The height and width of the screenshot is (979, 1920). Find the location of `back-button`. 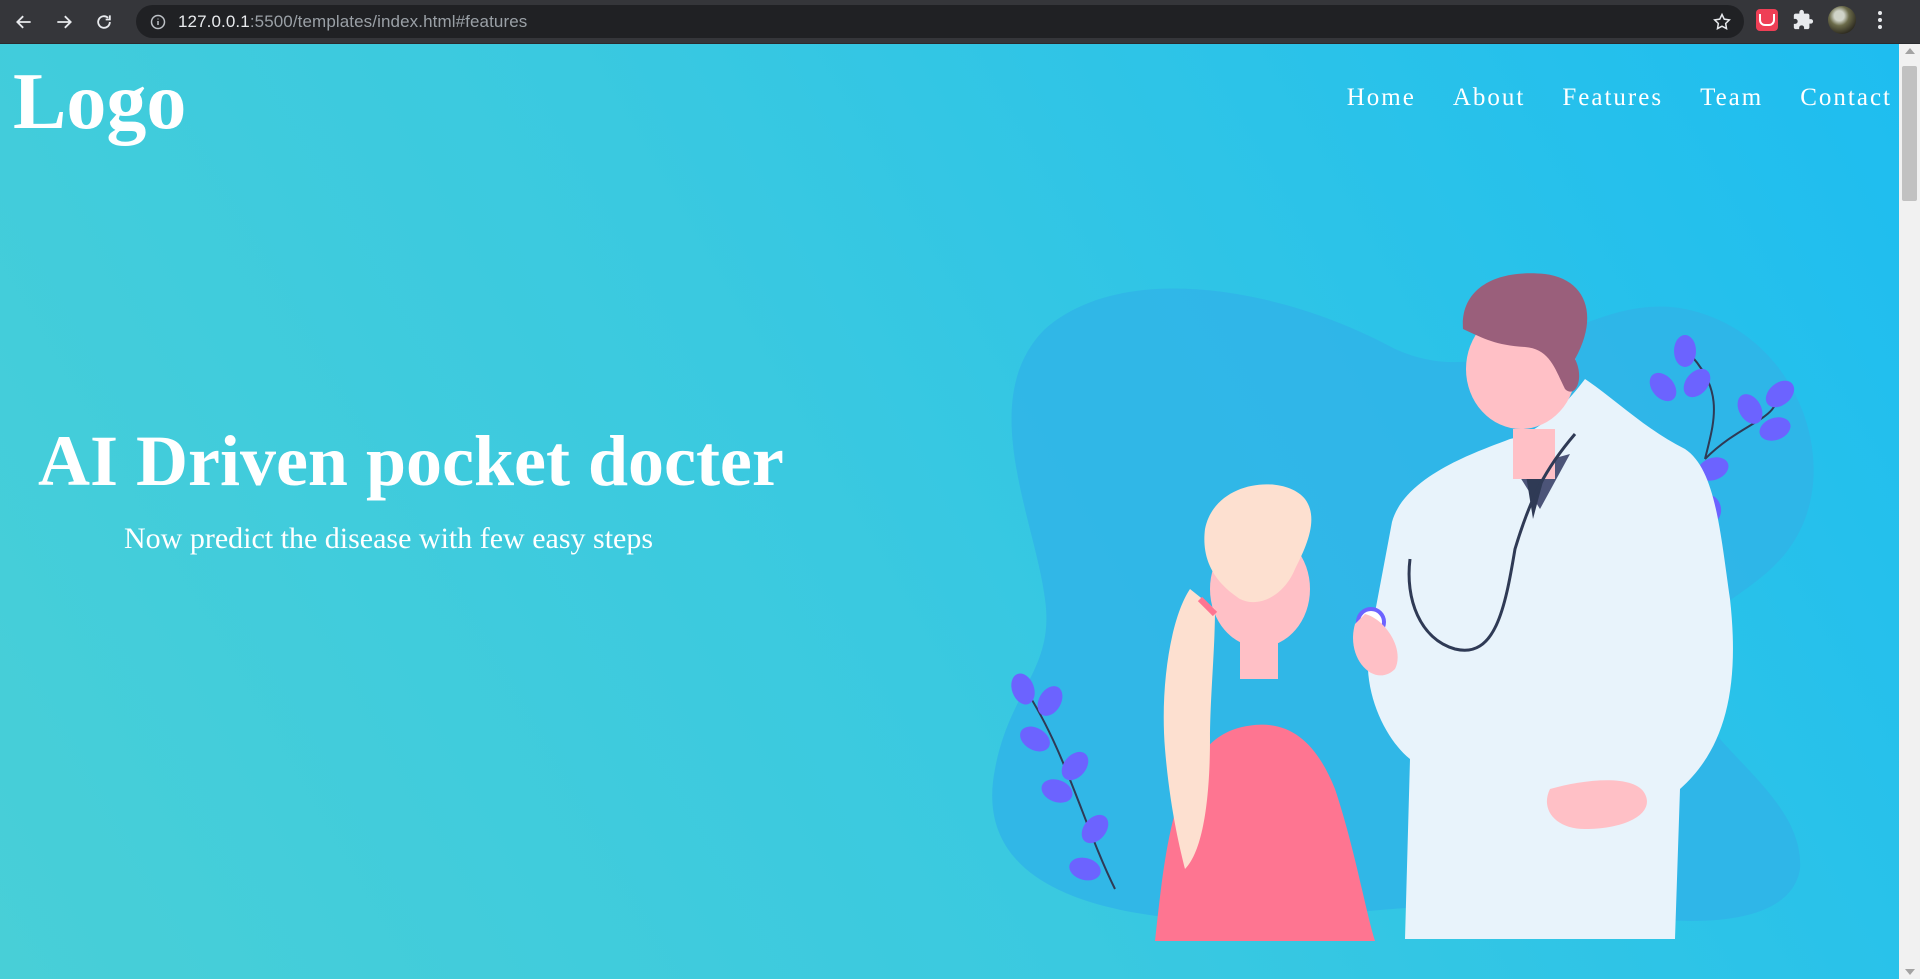

back-button is located at coordinates (24, 22).